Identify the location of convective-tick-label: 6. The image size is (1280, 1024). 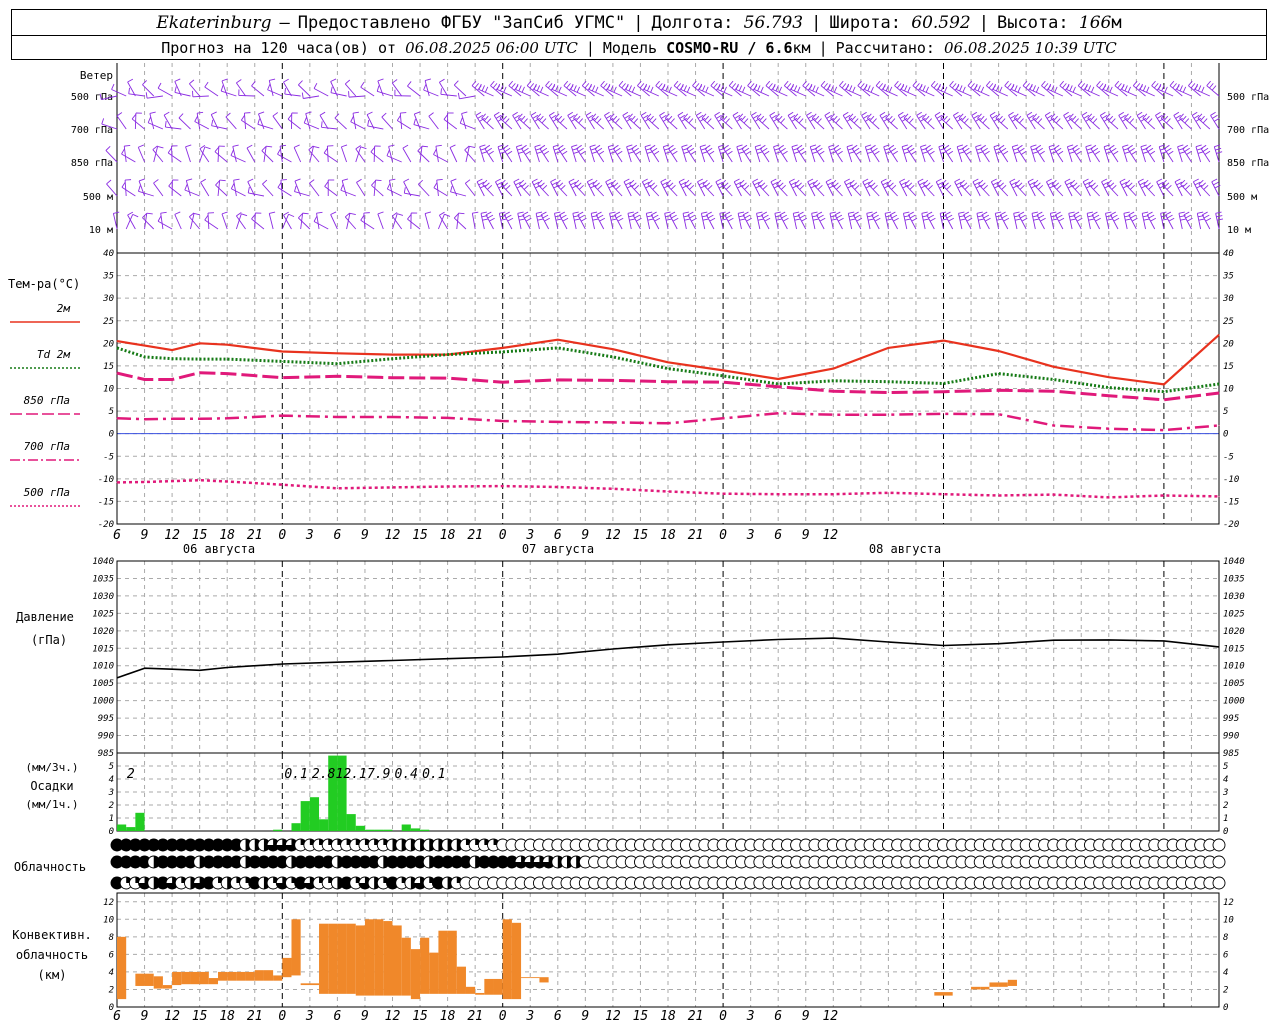
(111, 955).